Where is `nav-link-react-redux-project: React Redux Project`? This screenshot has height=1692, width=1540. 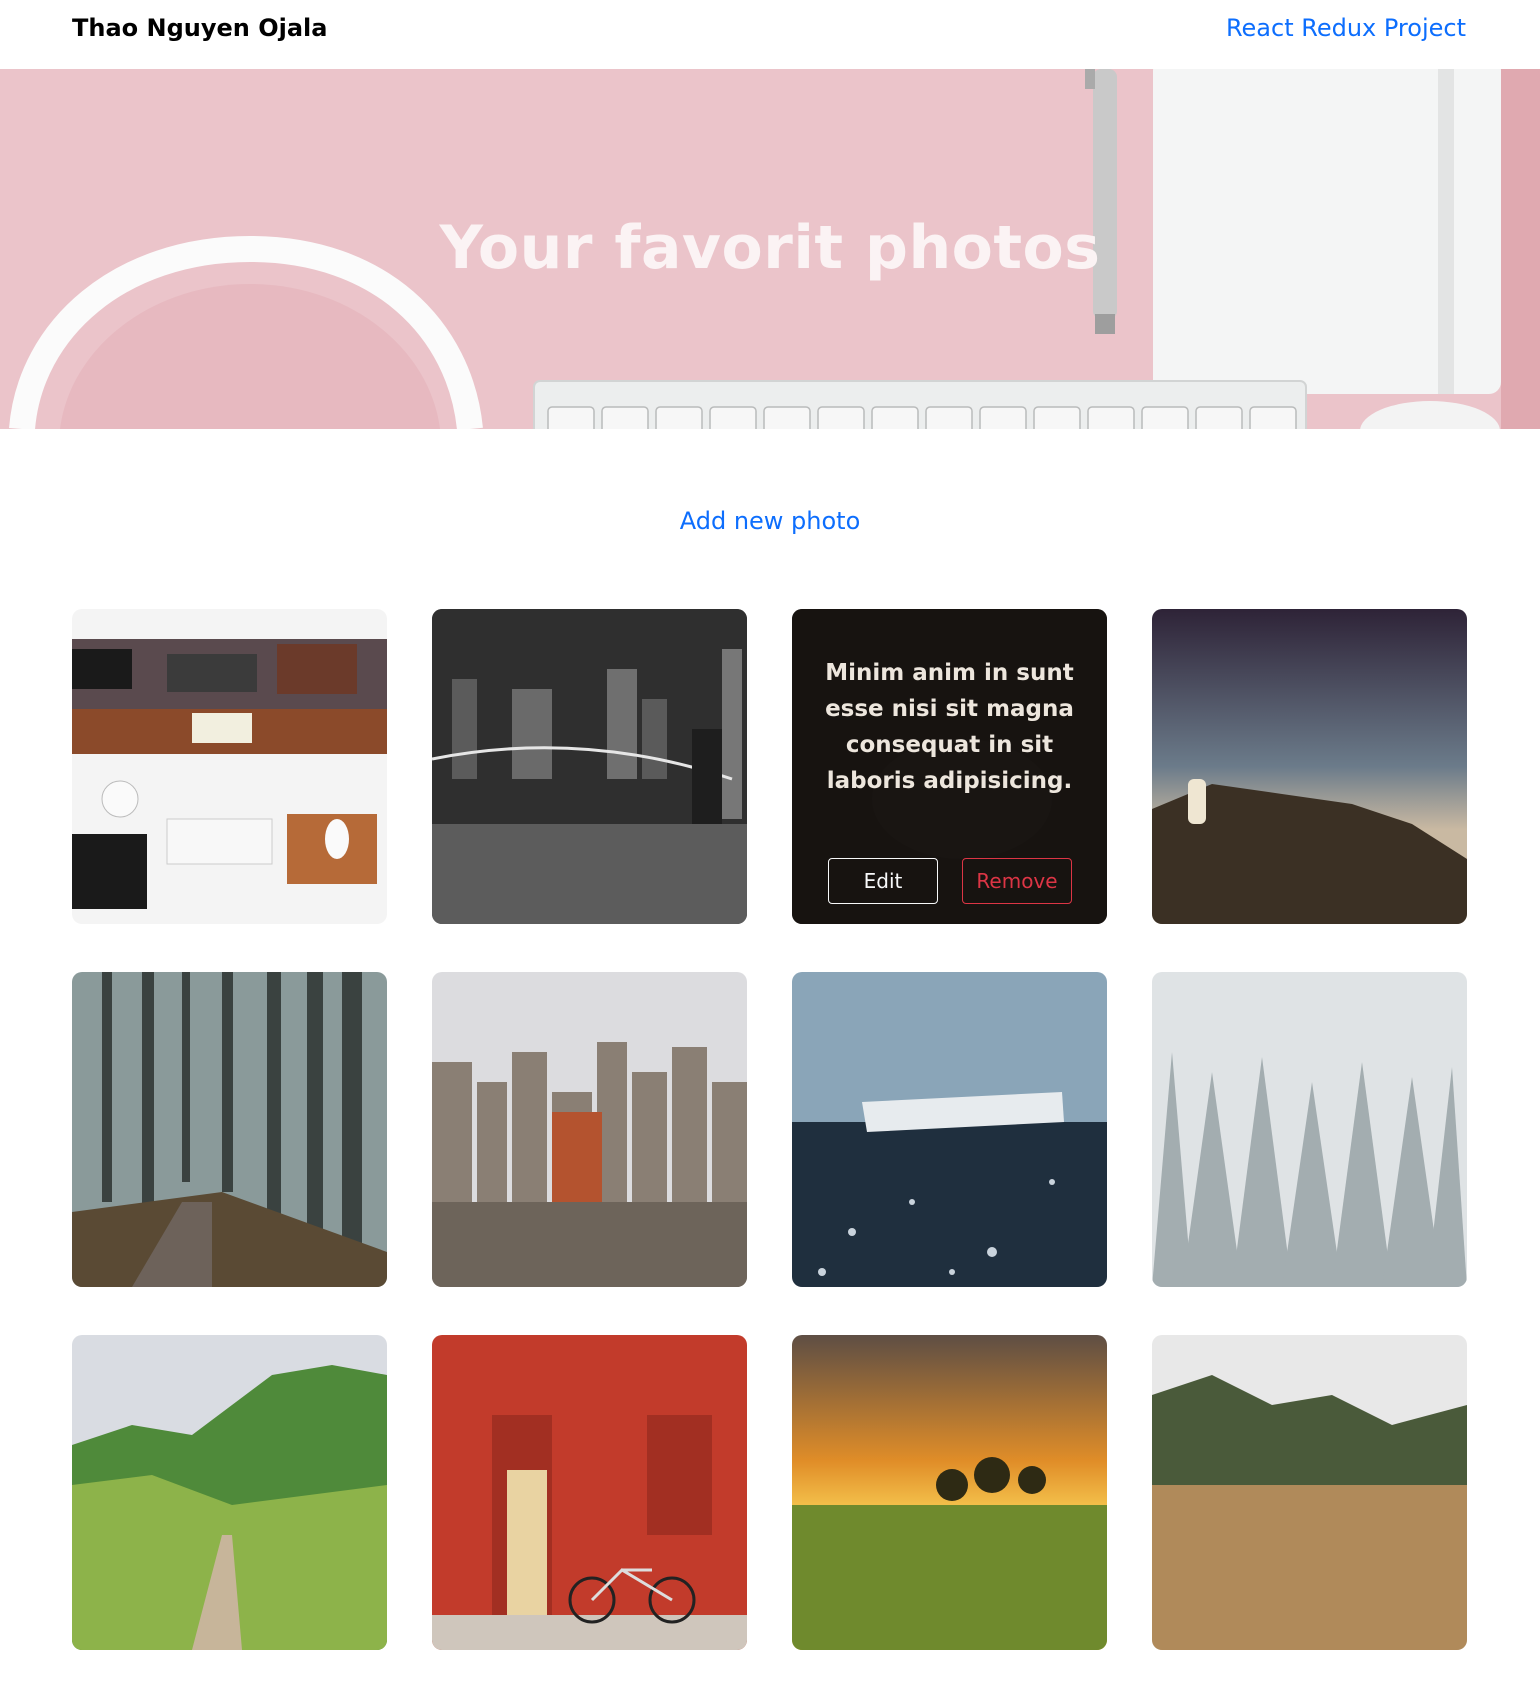 nav-link-react-redux-project: React Redux Project is located at coordinates (1346, 28).